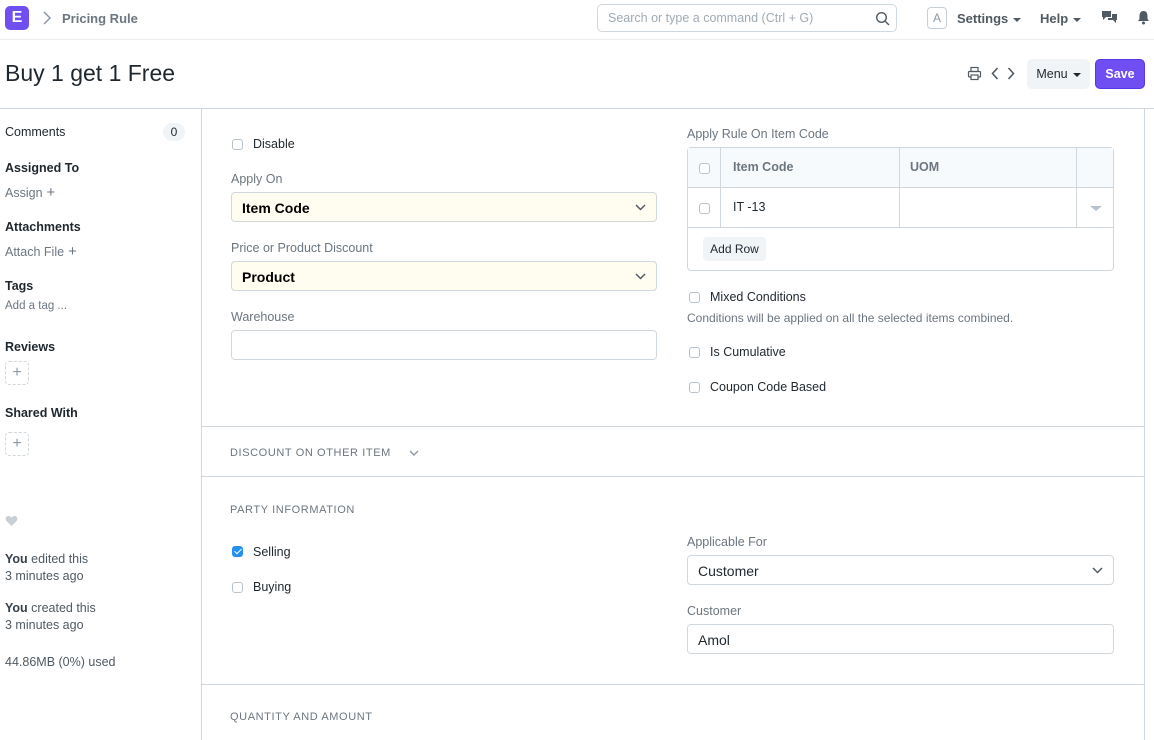 Image resolution: width=1154 pixels, height=740 pixels. I want to click on chat-icon, so click(1109, 17).